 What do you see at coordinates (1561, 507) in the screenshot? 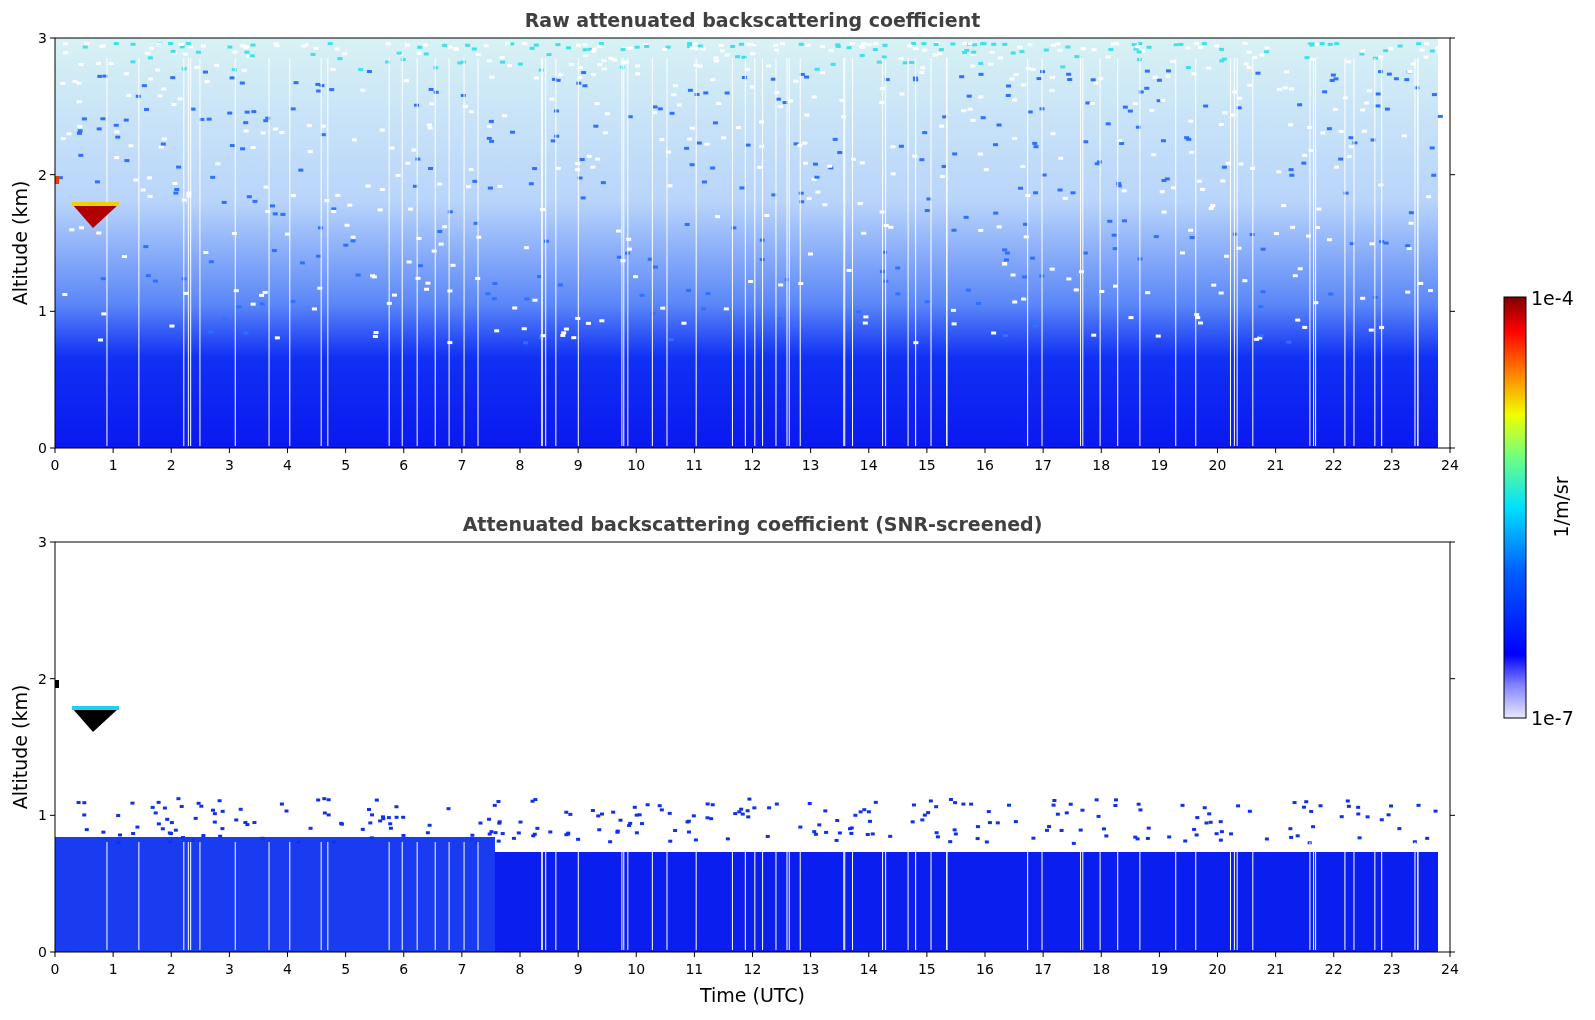
I see `colorbar-unit-label: 1/m/sr` at bounding box center [1561, 507].